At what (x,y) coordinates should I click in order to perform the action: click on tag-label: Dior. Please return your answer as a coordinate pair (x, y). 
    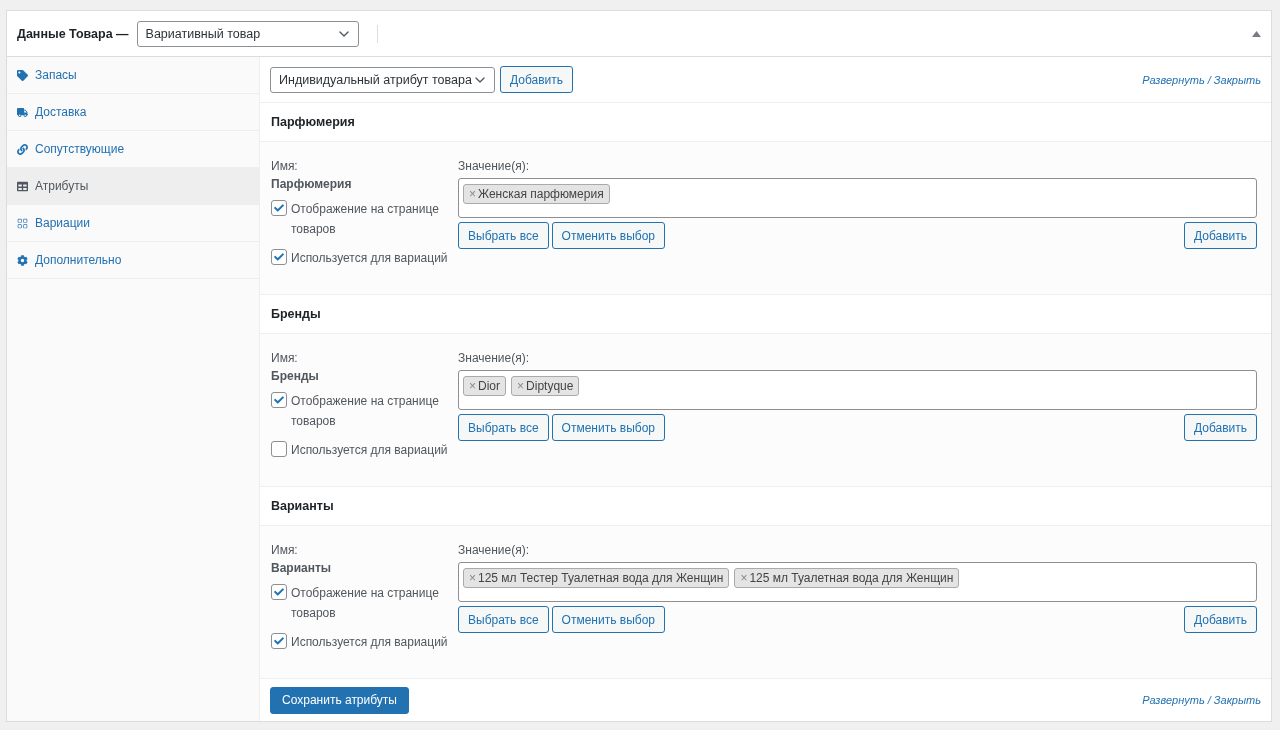
    Looking at the image, I should click on (489, 386).